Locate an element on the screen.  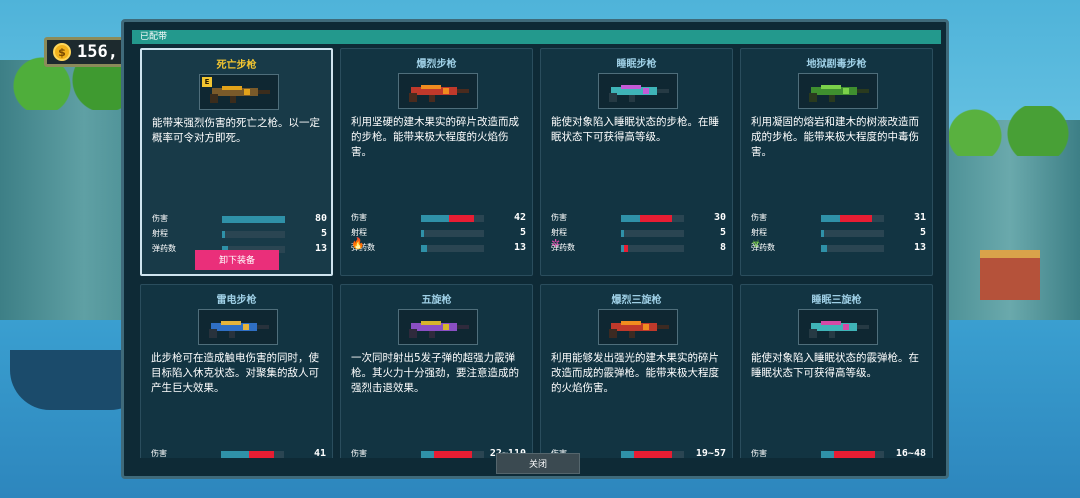
stat-row: 弹药数 13 is located at coordinates (438, 248).